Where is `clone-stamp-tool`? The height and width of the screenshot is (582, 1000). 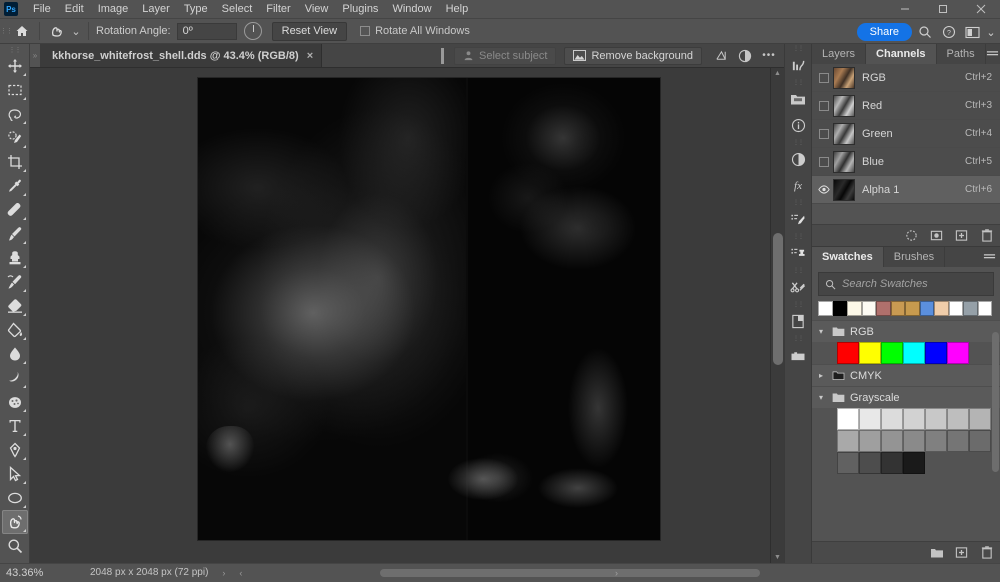 clone-stamp-tool is located at coordinates (15, 258).